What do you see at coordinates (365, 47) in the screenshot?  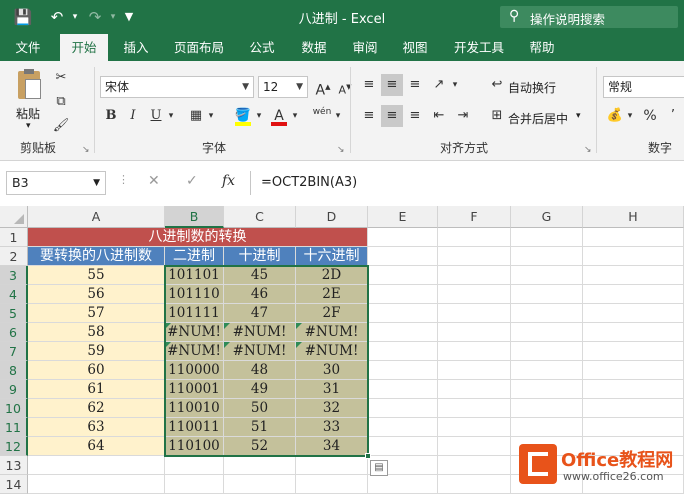 I see `tab-review: 审阅` at bounding box center [365, 47].